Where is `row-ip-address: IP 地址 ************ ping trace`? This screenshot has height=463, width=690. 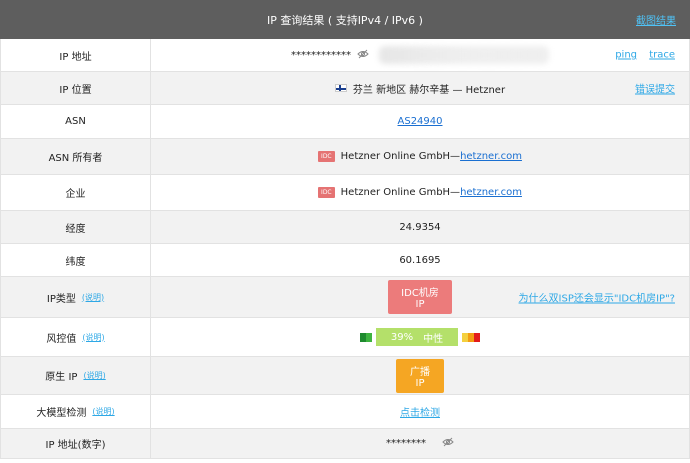
row-ip-address: IP 地址 ************ ping trace is located at coordinates (345, 55).